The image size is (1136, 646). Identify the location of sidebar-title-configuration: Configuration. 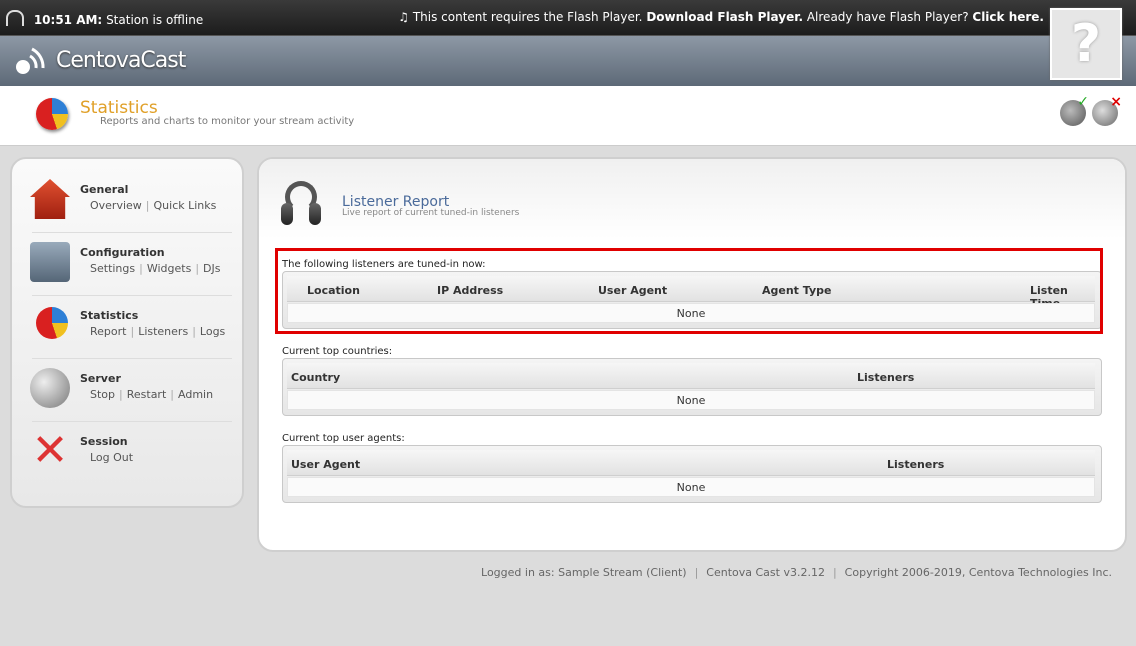
(122, 252).